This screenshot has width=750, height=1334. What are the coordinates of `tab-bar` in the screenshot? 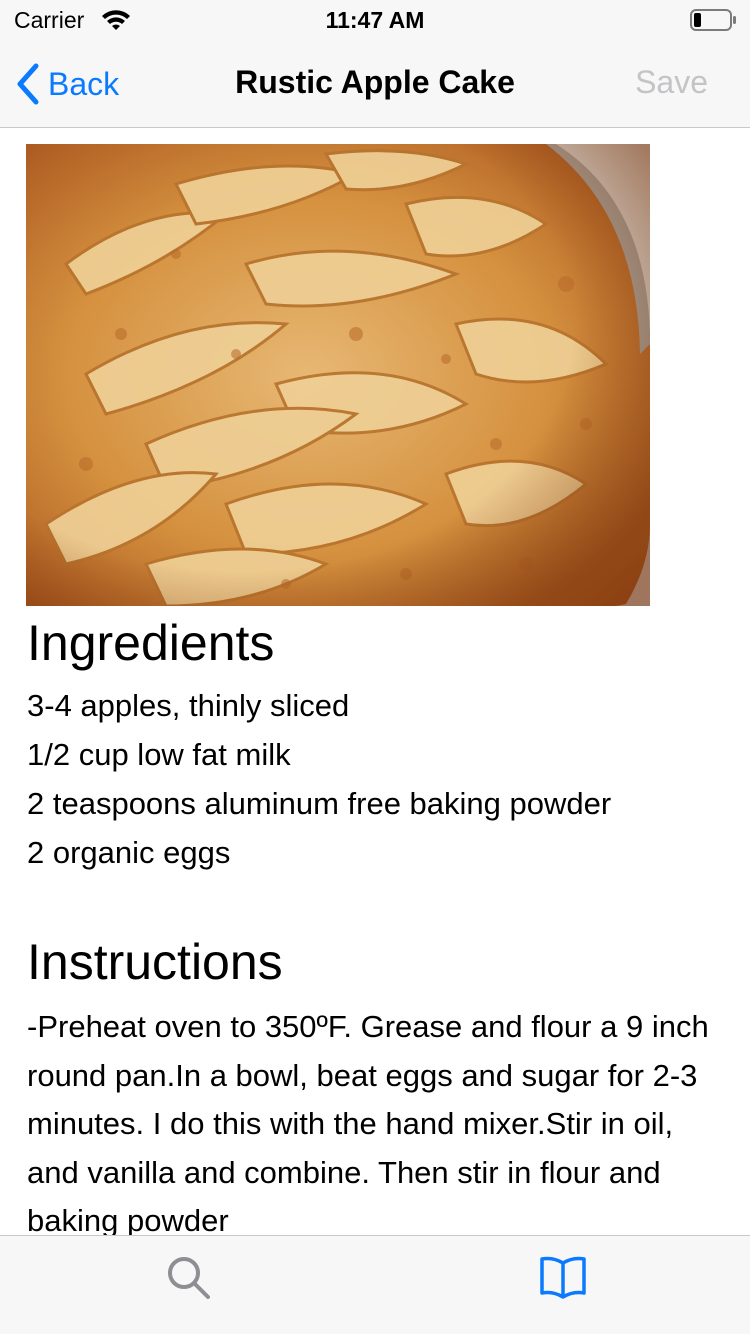 It's located at (375, 1284).